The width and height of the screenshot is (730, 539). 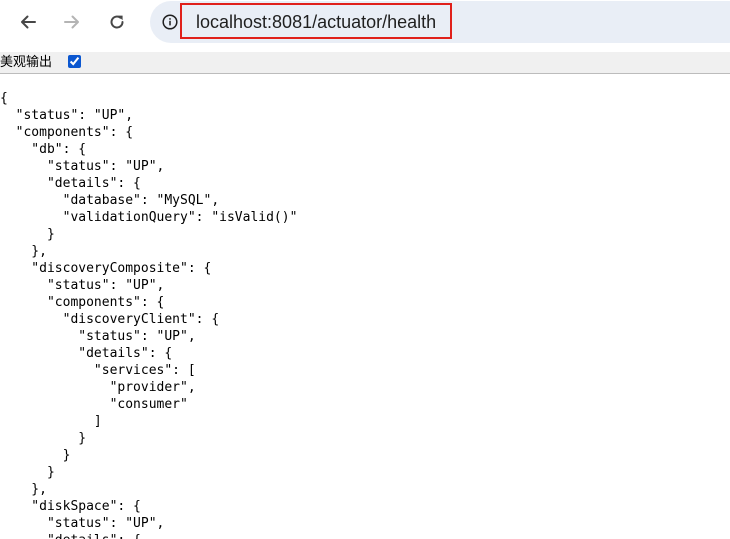 What do you see at coordinates (106, 268) in the screenshot?
I see `json-line: "discoveryComposite": {` at bounding box center [106, 268].